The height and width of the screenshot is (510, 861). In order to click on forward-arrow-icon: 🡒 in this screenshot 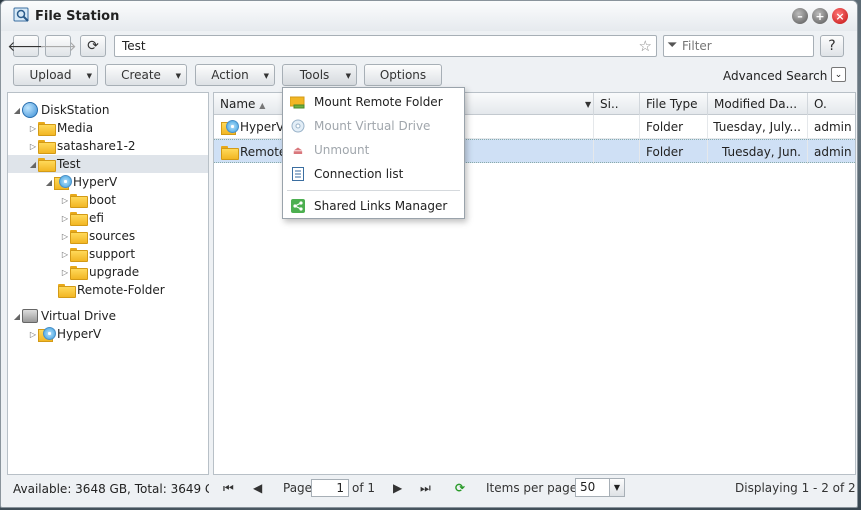, I will do `click(58, 46)`.